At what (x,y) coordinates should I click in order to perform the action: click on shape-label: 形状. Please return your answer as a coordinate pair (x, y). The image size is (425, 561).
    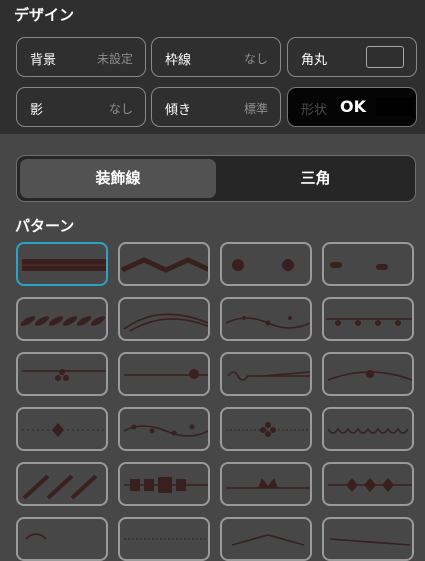
    Looking at the image, I should click on (314, 110).